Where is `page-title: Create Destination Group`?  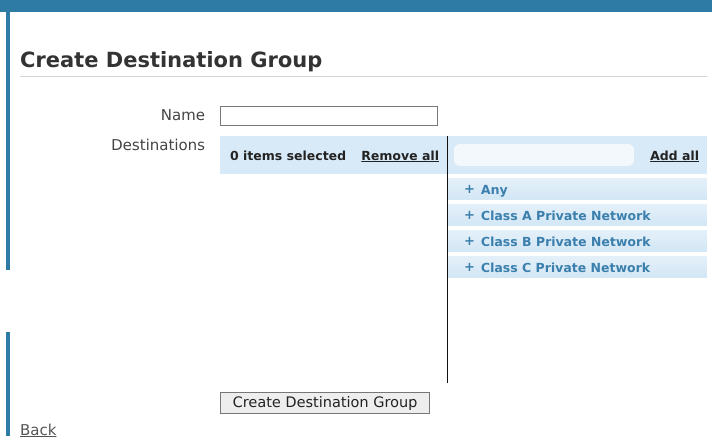 page-title: Create Destination Group is located at coordinates (363, 62).